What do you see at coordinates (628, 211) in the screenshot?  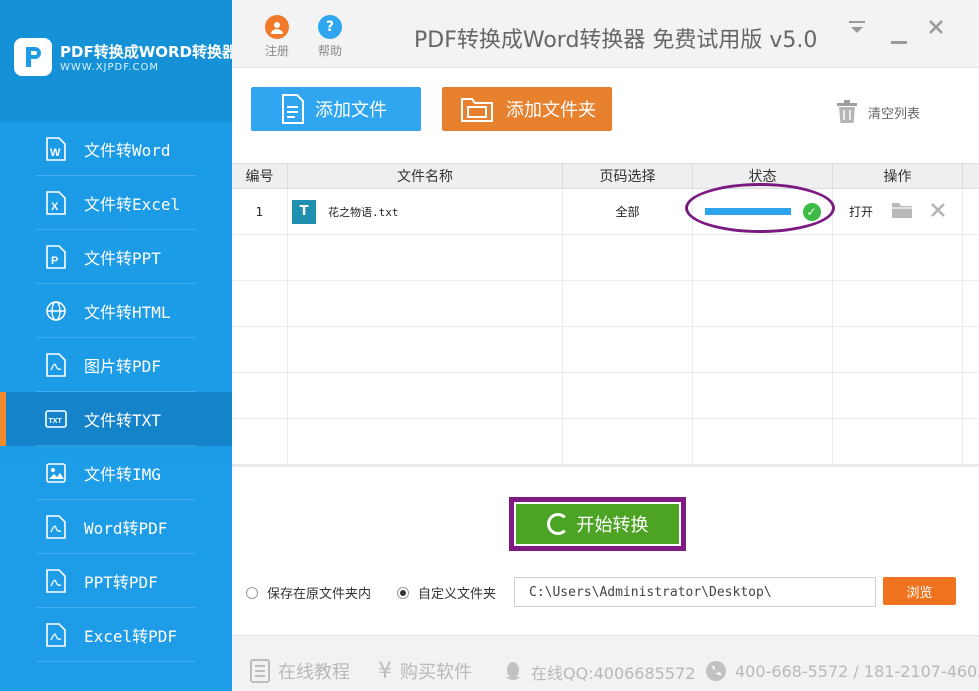 I see `row-pages-select: 全部` at bounding box center [628, 211].